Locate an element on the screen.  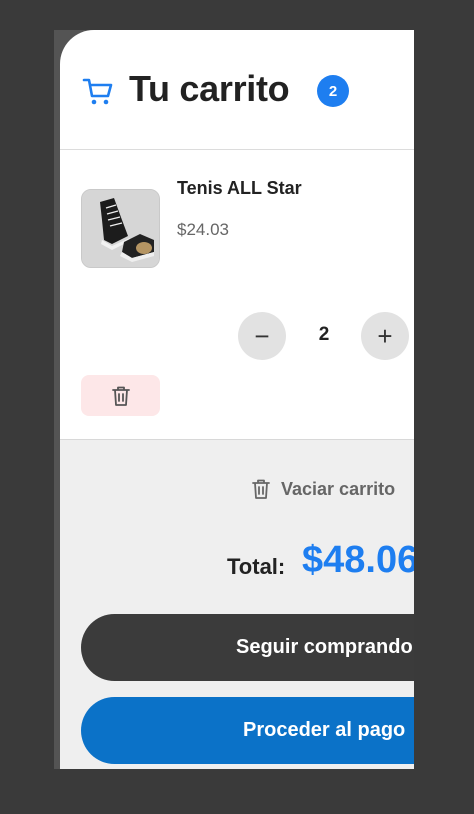
remove-item-button is located at coordinates (120, 395).